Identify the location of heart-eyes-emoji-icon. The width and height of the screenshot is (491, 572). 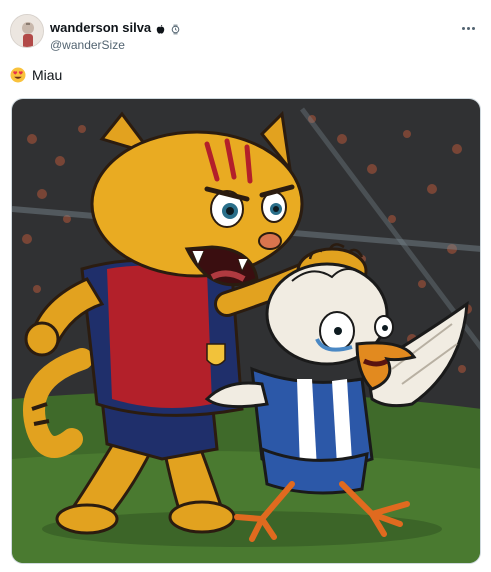
(18, 75).